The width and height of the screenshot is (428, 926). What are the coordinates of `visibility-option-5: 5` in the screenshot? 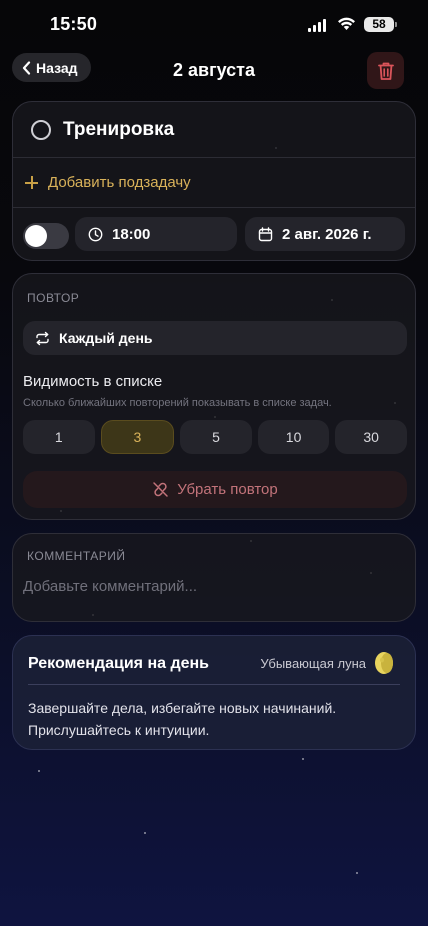 It's located at (216, 437).